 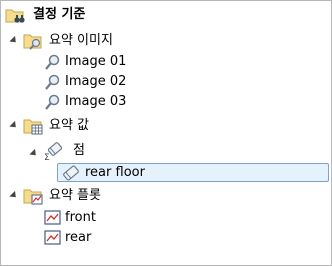 What do you see at coordinates (33, 197) in the screenshot?
I see `folder-plot-icon` at bounding box center [33, 197].